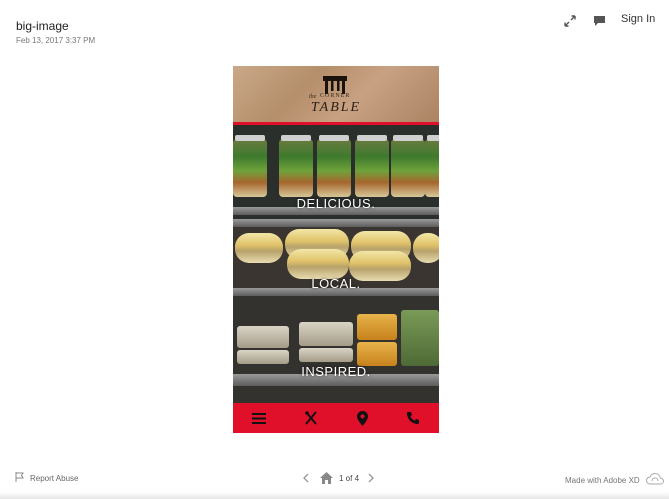 This screenshot has height=499, width=669. What do you see at coordinates (336, 418) in the screenshot?
I see `bottom-nav-bar` at bounding box center [336, 418].